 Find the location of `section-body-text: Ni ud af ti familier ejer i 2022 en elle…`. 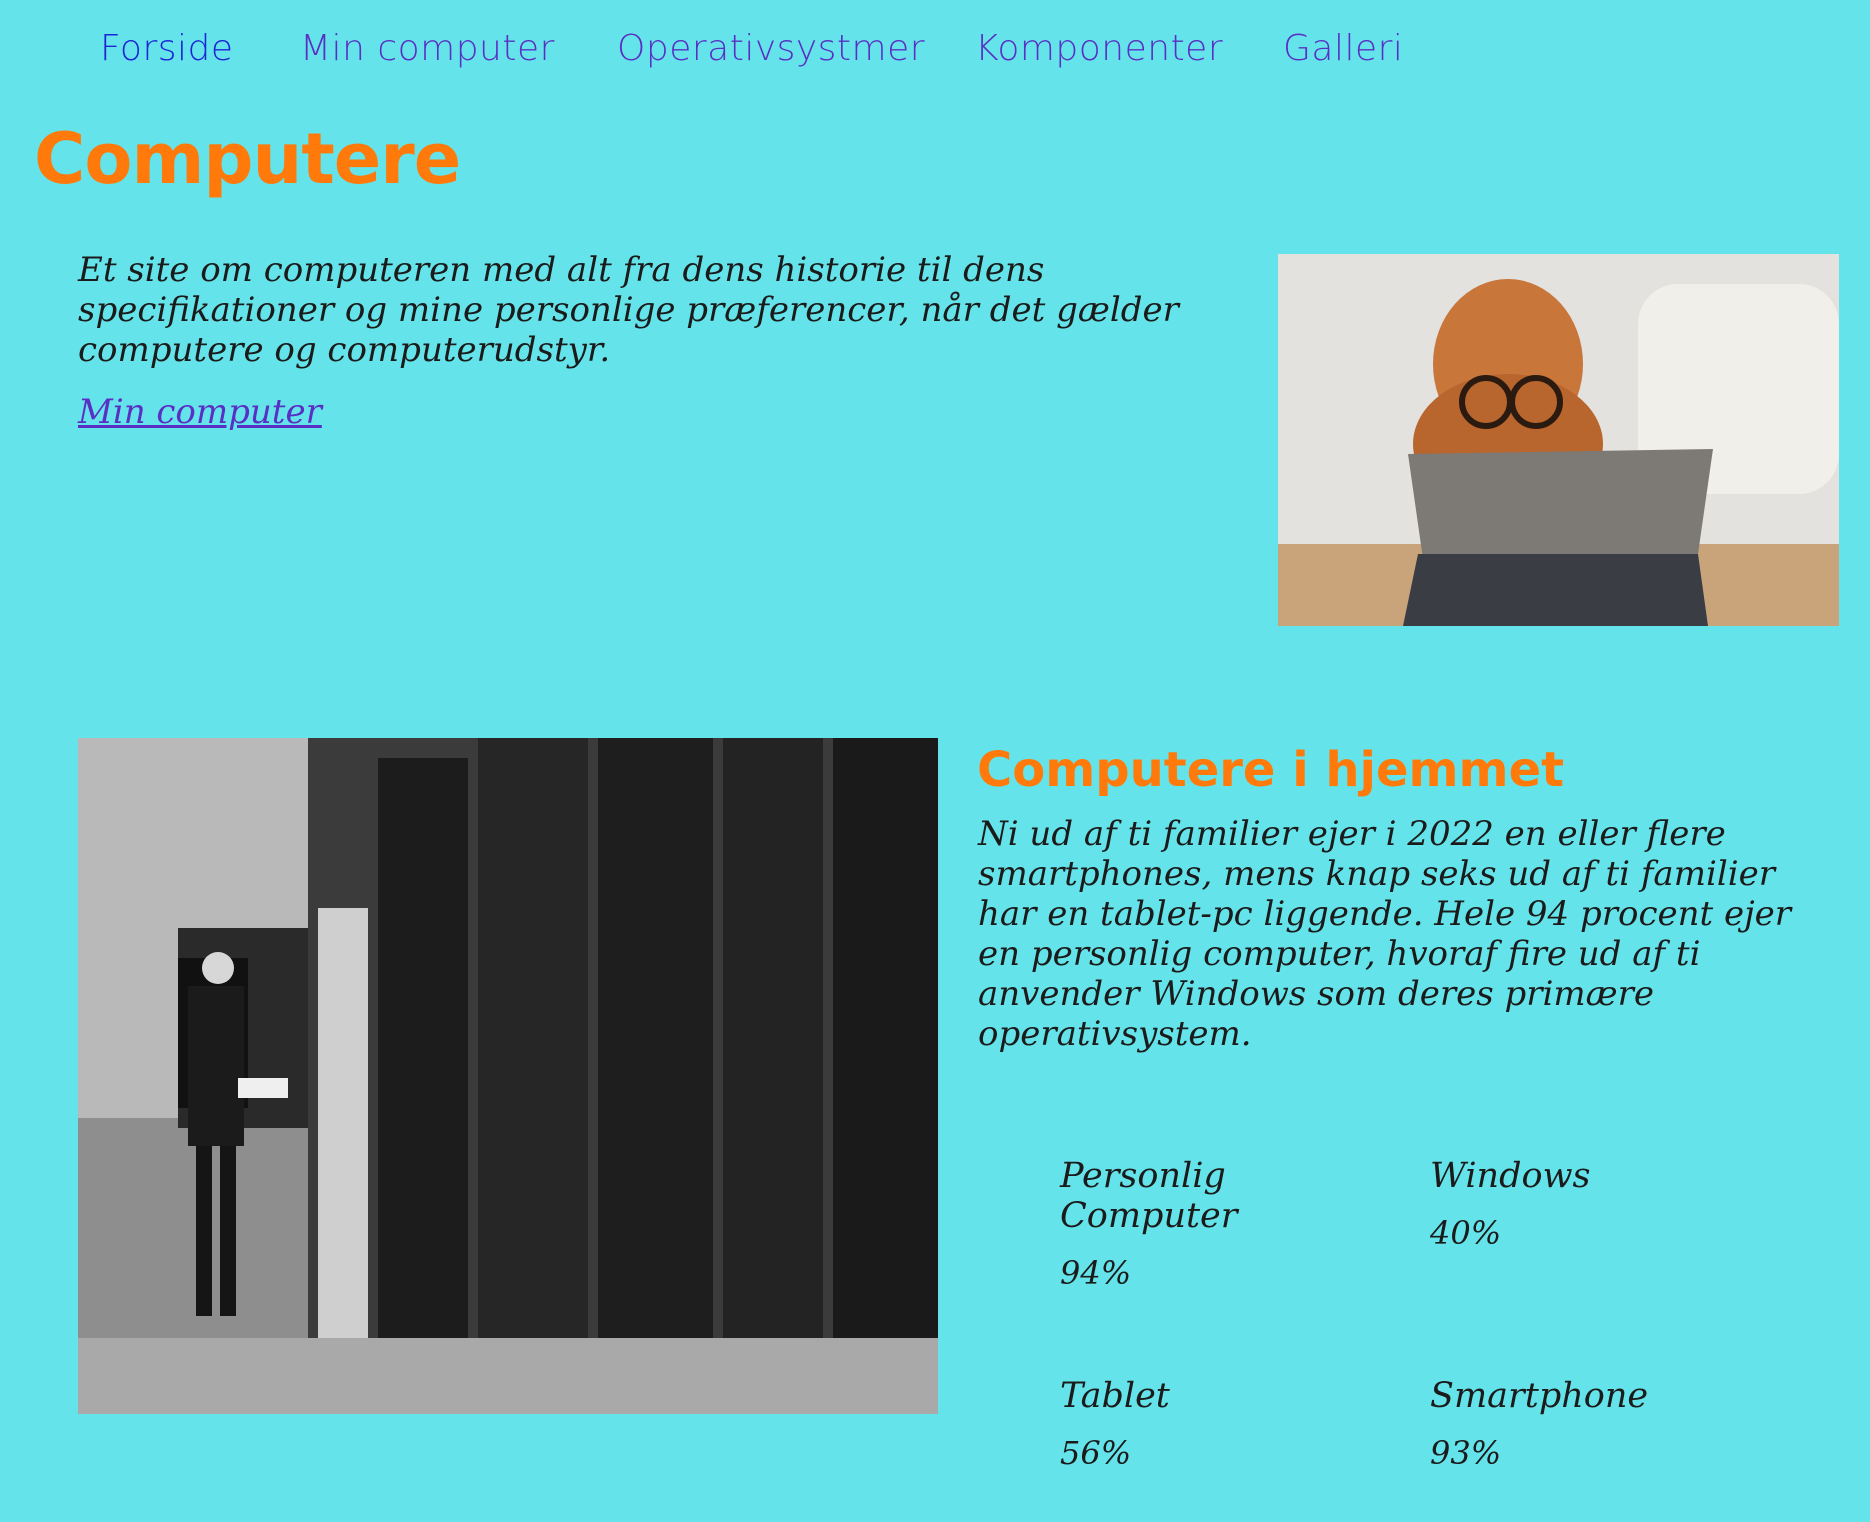

section-body-text: Ni ud af ti familier ejer i 2022 en elle… is located at coordinates (1385, 934).